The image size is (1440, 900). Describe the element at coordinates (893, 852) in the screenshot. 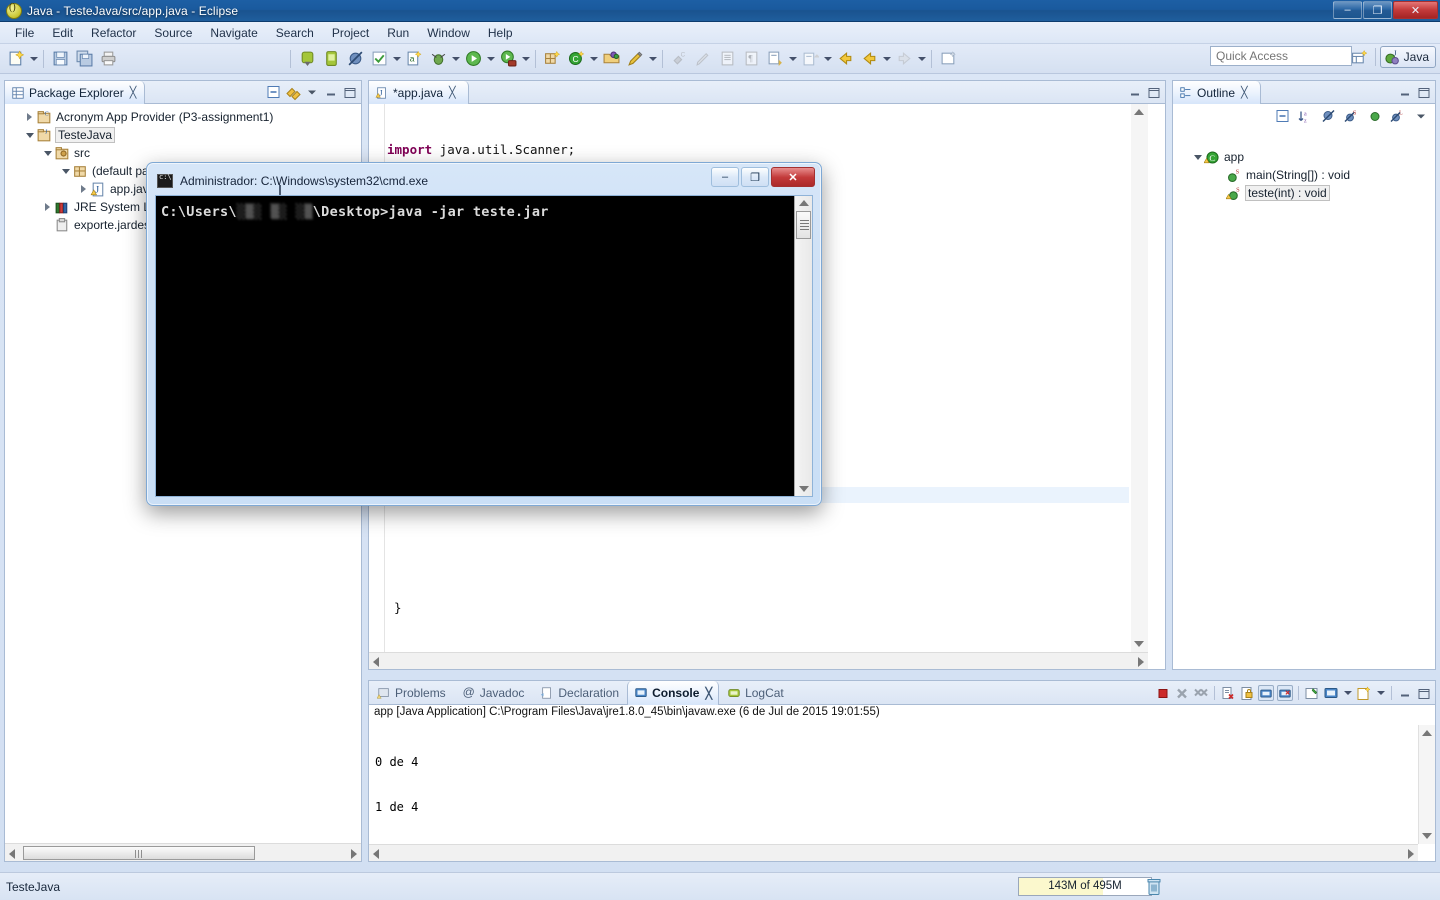

I see `console-hscrollbar` at that location.